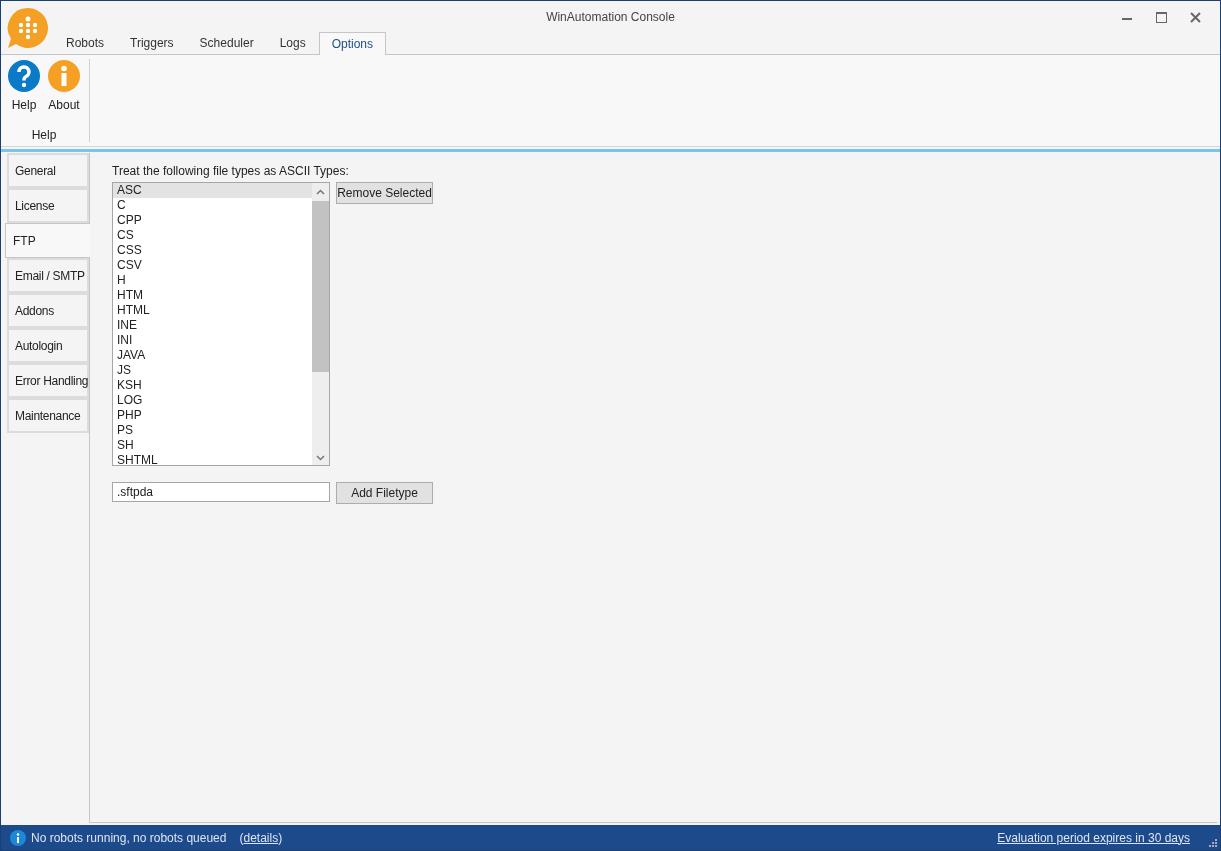  I want to click on list-item: CSV, so click(212, 265).